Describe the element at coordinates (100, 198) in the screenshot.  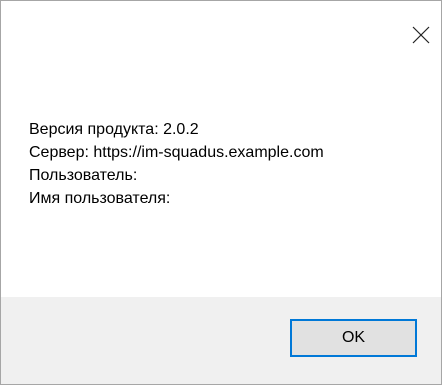
I see `username-text: Имя пользователя:` at that location.